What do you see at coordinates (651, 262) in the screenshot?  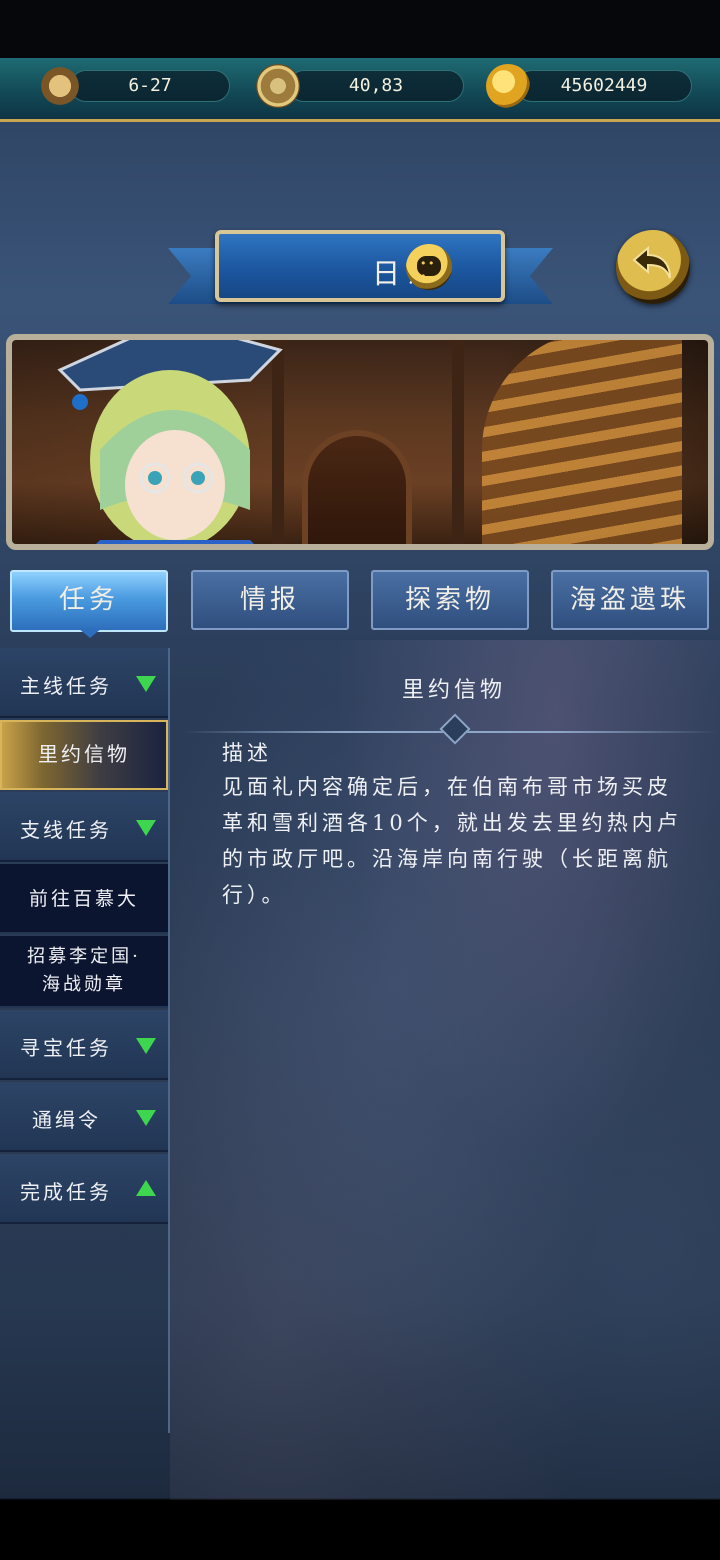 I see `back-arrow-icon` at bounding box center [651, 262].